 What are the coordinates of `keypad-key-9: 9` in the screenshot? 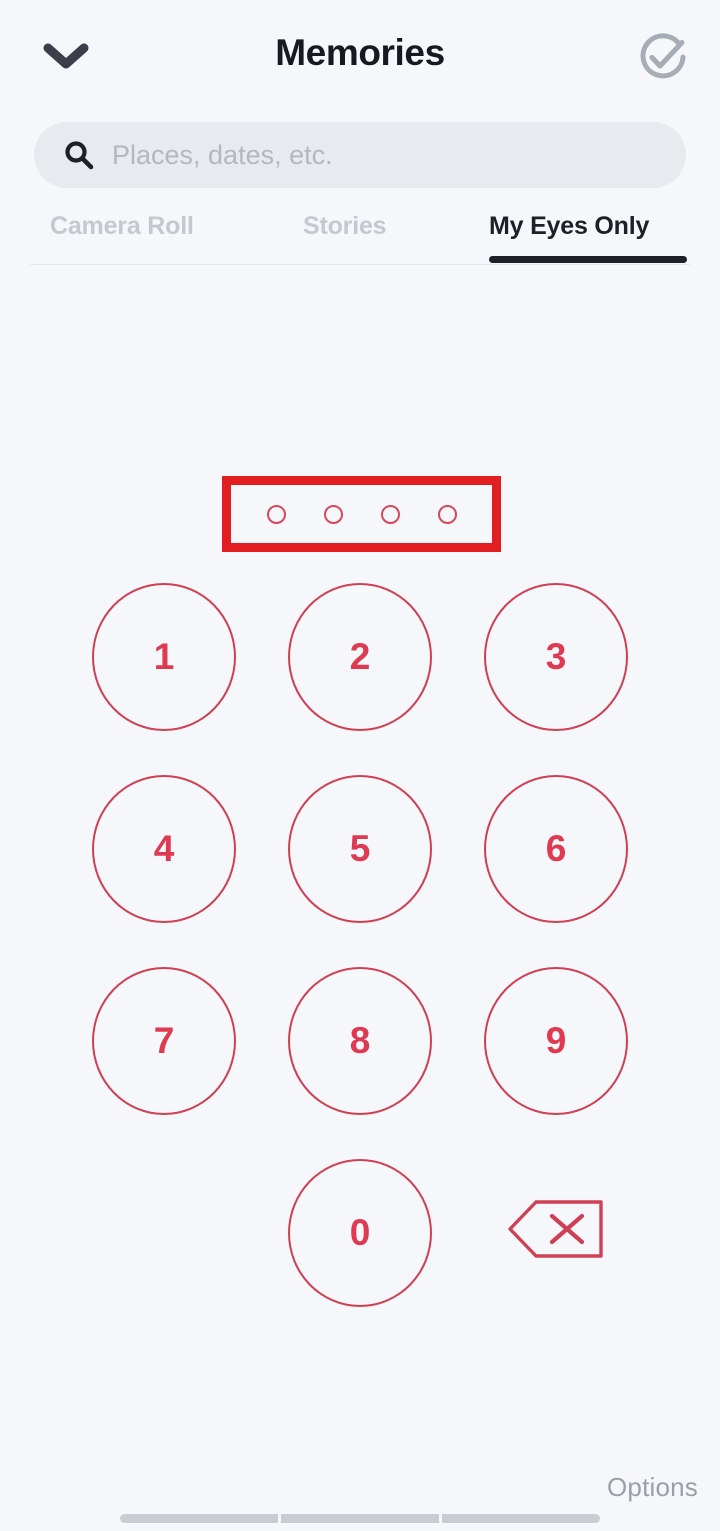 It's located at (556, 1041).